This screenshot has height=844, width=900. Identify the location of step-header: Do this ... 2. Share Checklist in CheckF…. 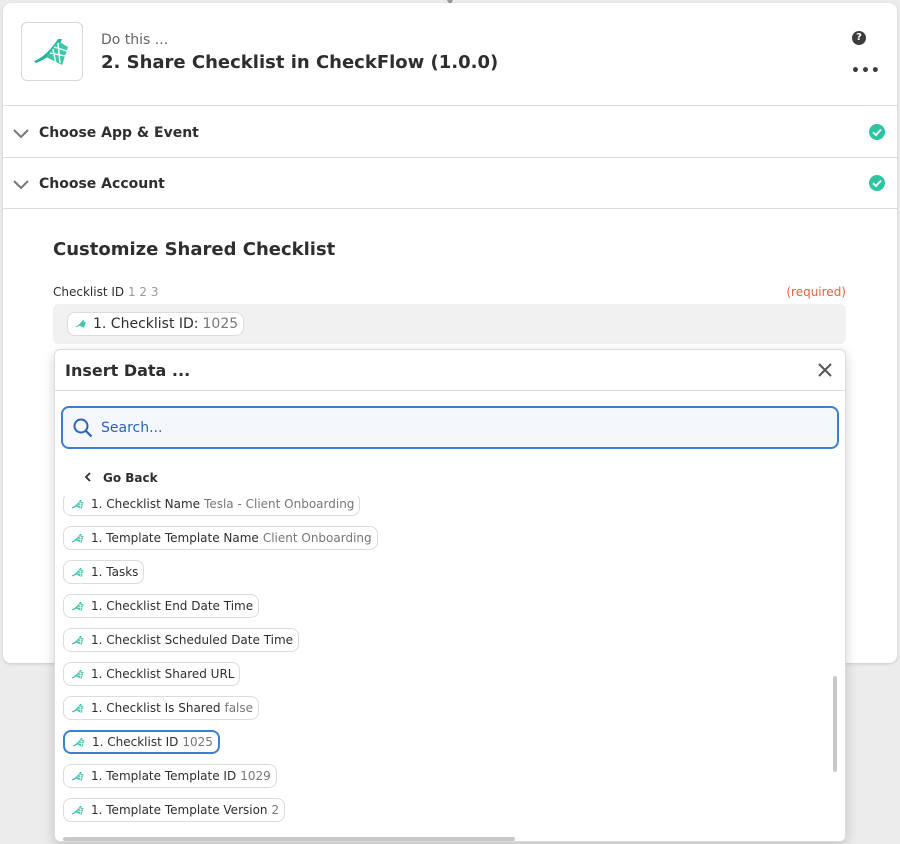
(450, 54).